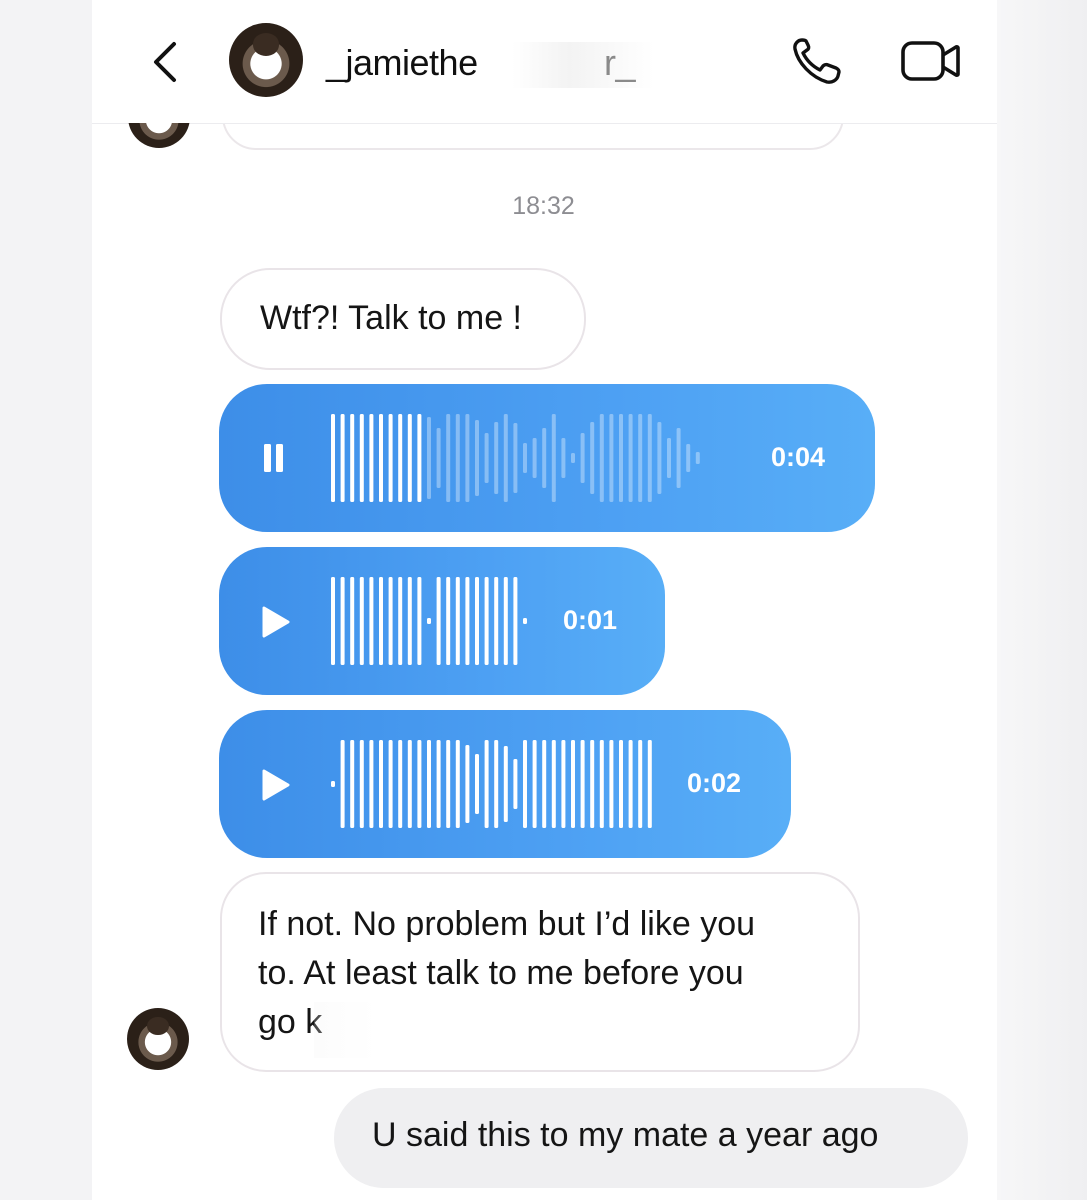 The width and height of the screenshot is (1087, 1200). I want to click on phone-icon, so click(817, 61).